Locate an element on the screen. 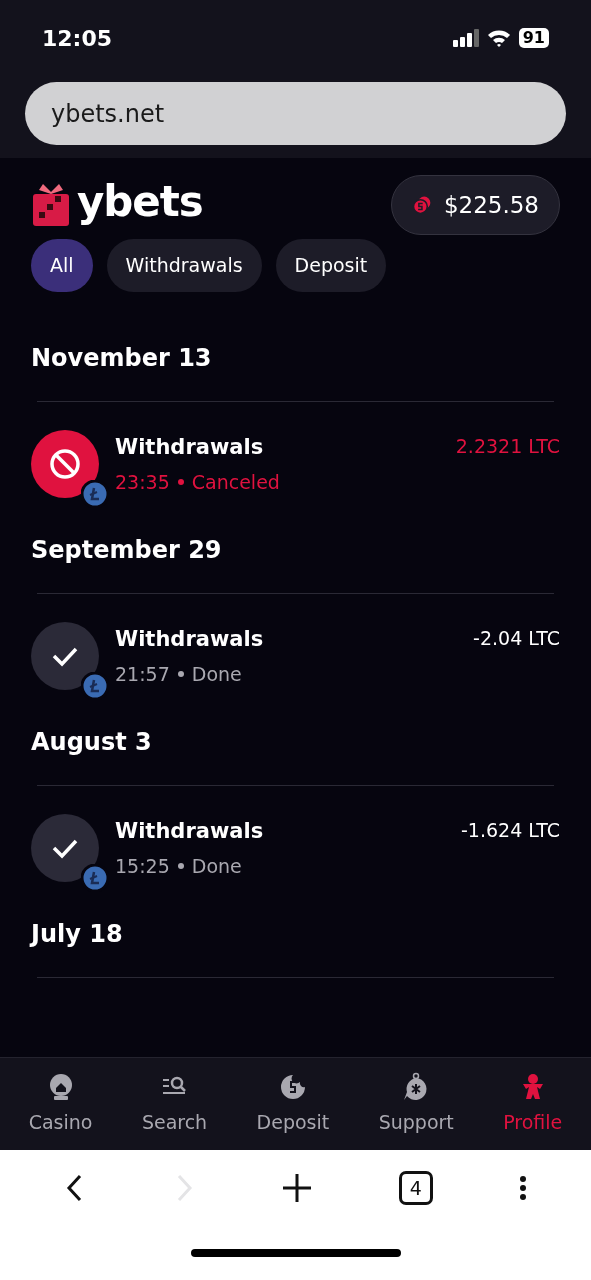  transaction-time: 15:25 is located at coordinates (142, 866).